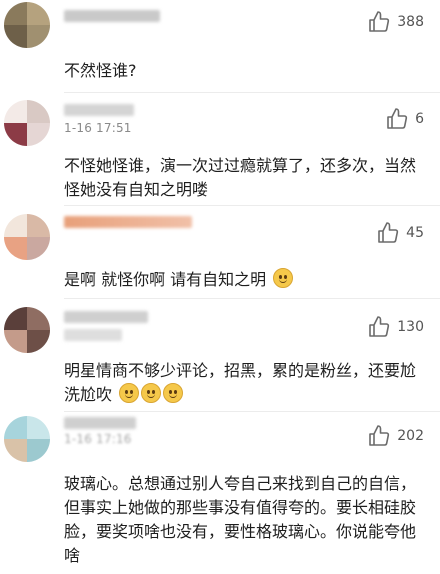 This screenshot has width=440, height=574. I want to click on like-button: 130, so click(395, 327).